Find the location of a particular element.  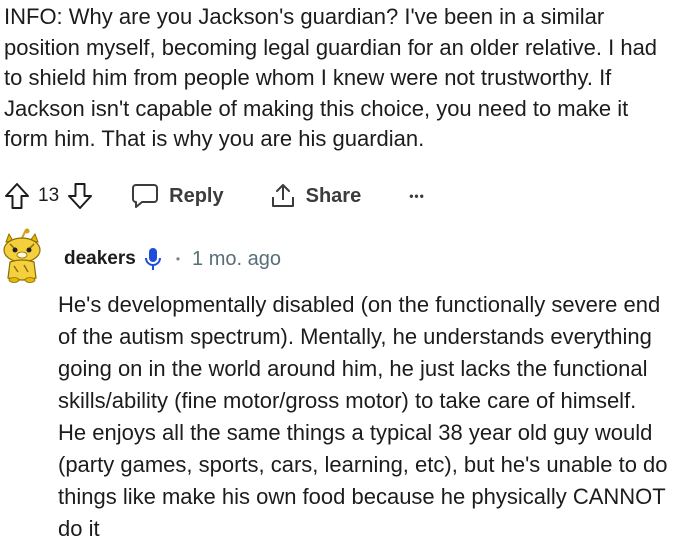

upvote-arrow-icon is located at coordinates (17, 196).